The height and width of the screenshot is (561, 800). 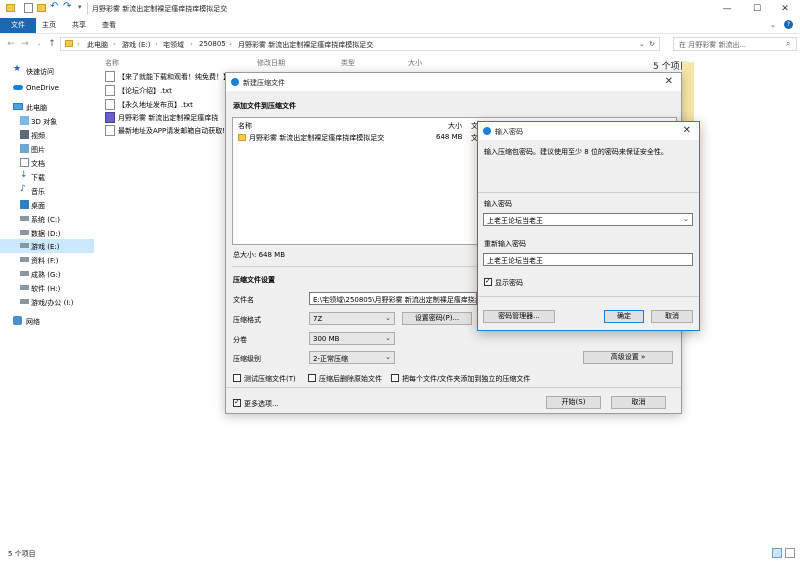 I want to click on tab-file: 文件, so click(x=18, y=25).